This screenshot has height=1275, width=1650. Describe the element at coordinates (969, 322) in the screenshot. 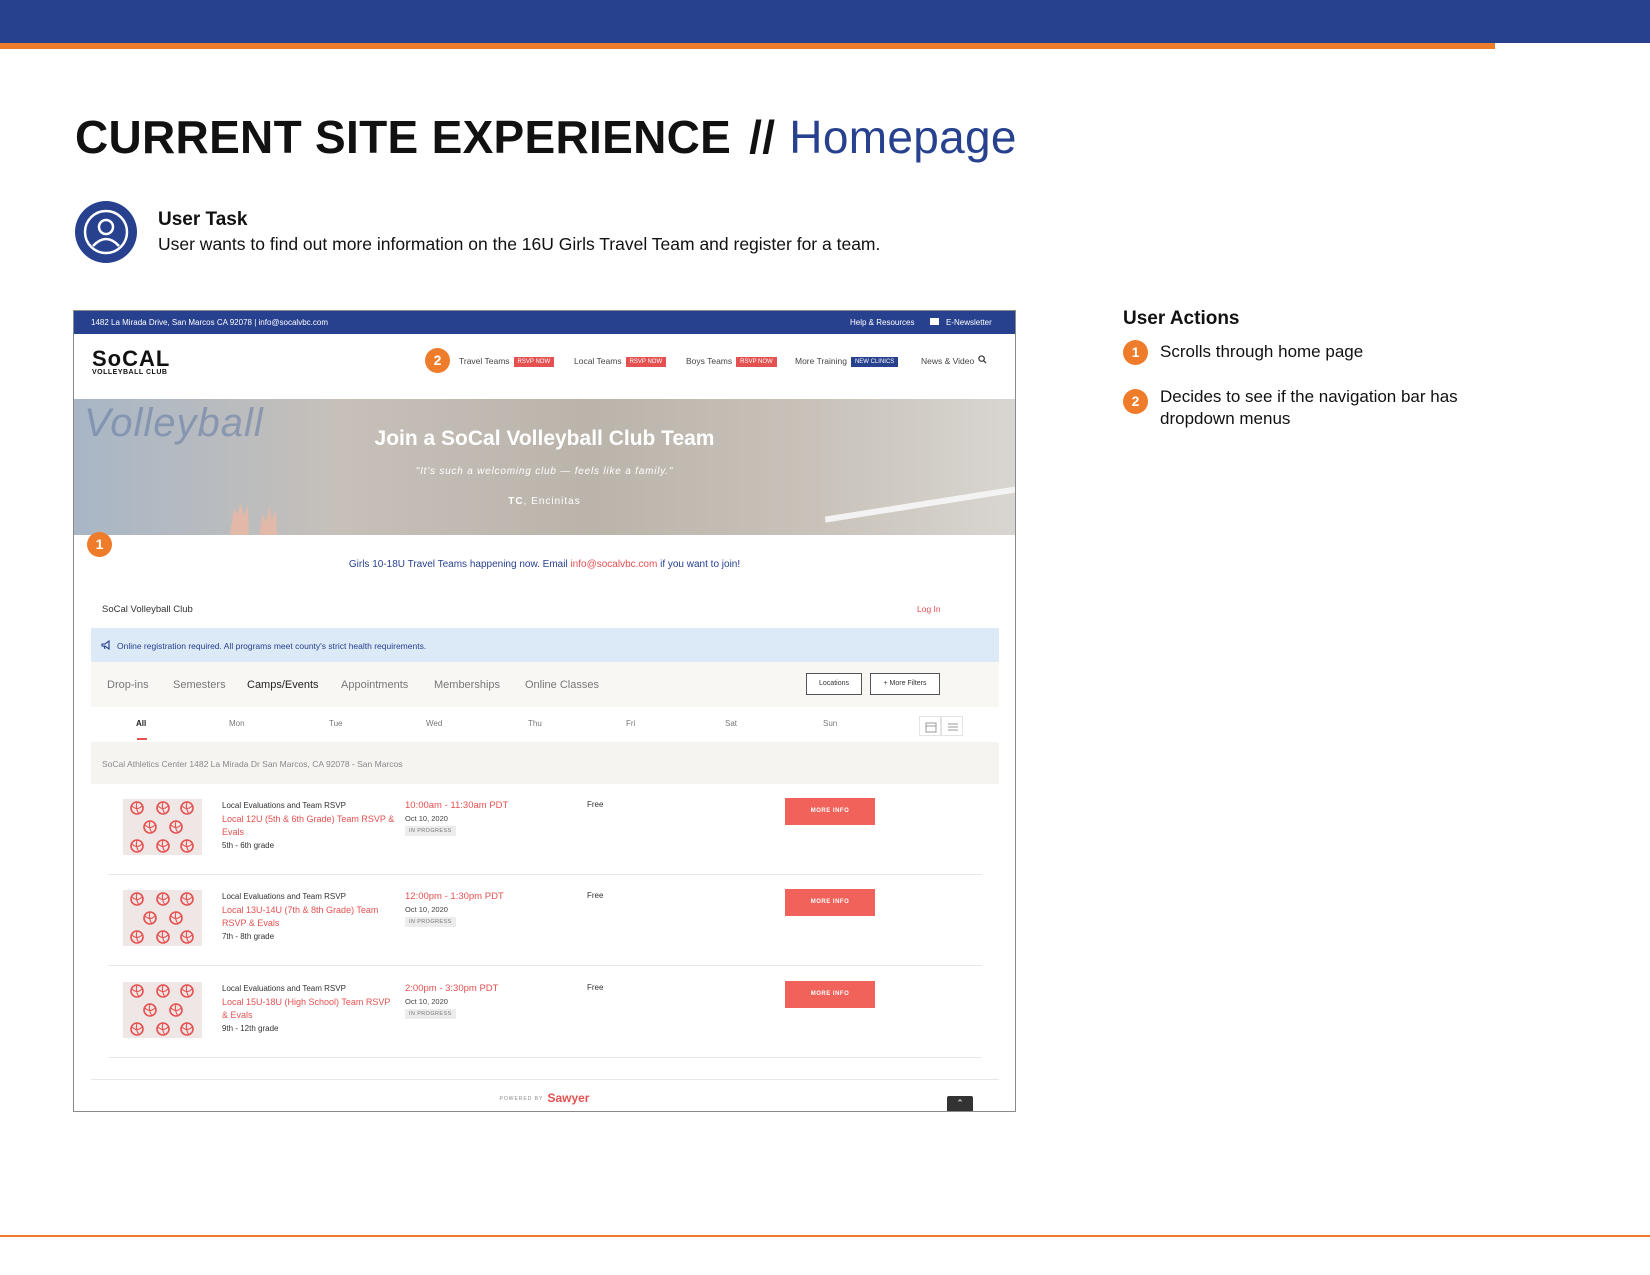

I see `enewsletter-link: E-Newsletter` at that location.